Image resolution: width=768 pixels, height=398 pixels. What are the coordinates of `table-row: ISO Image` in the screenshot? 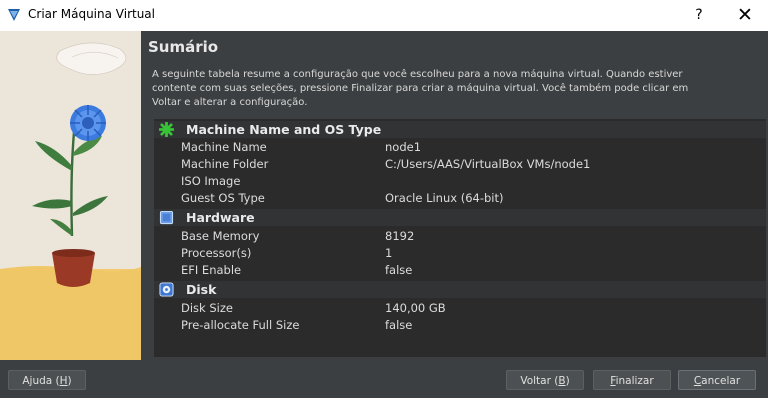 It's located at (460, 181).